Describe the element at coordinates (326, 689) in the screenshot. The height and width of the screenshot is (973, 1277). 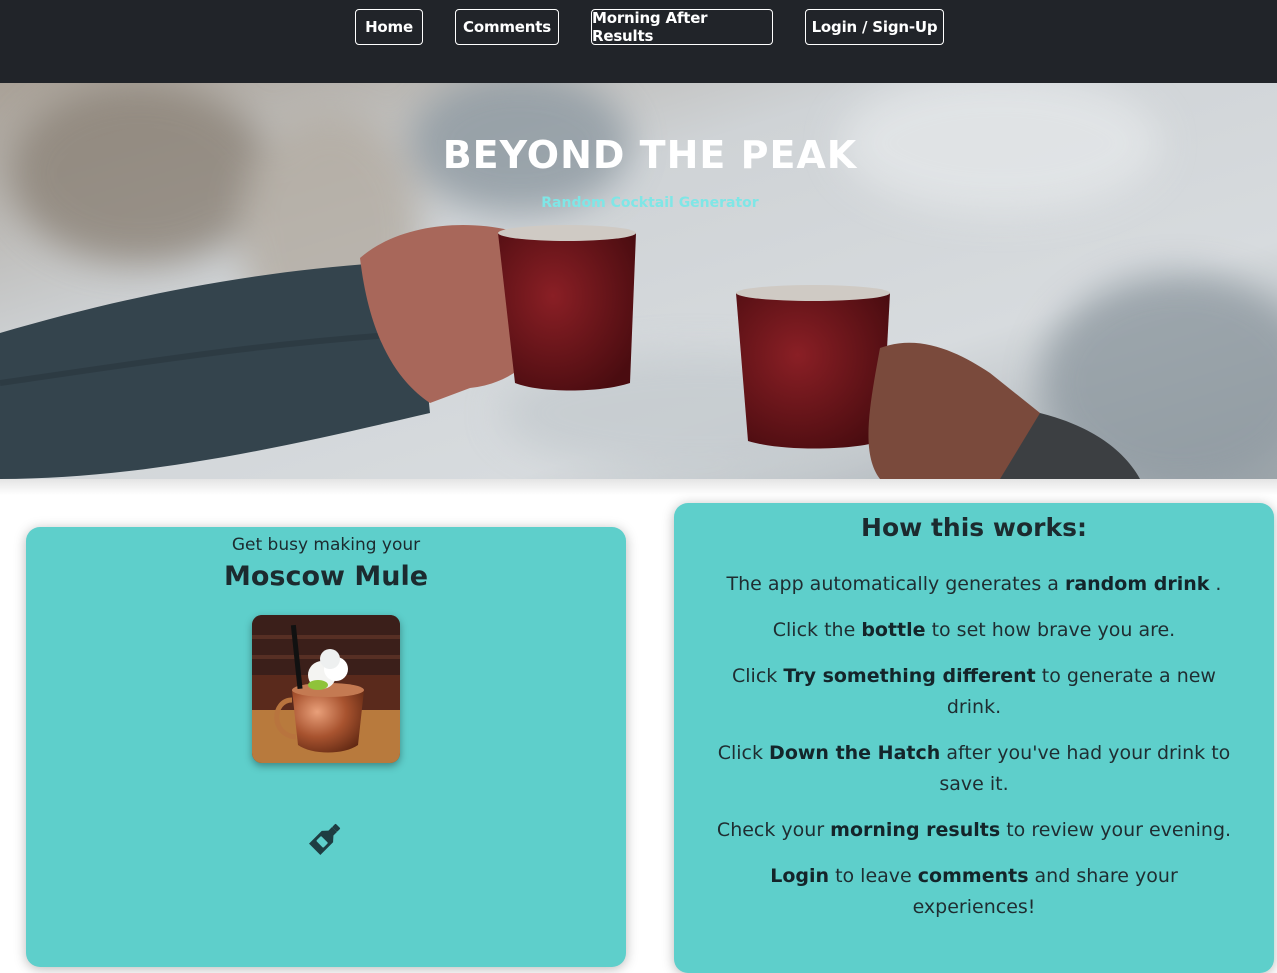
I see `drink-photo` at that location.